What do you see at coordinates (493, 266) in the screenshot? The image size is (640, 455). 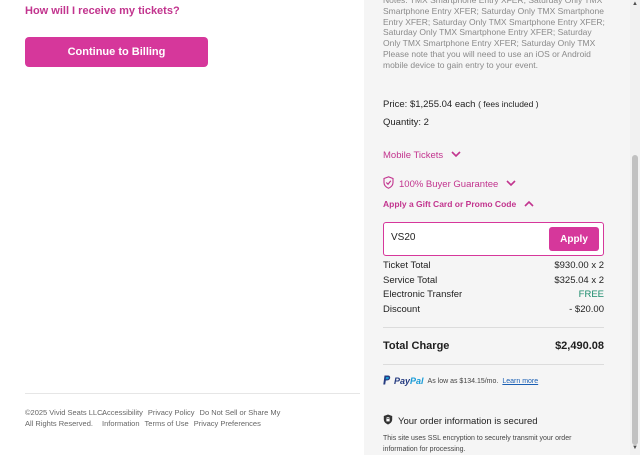 I see `summary-row: Ticket Total $930.00 x 2` at bounding box center [493, 266].